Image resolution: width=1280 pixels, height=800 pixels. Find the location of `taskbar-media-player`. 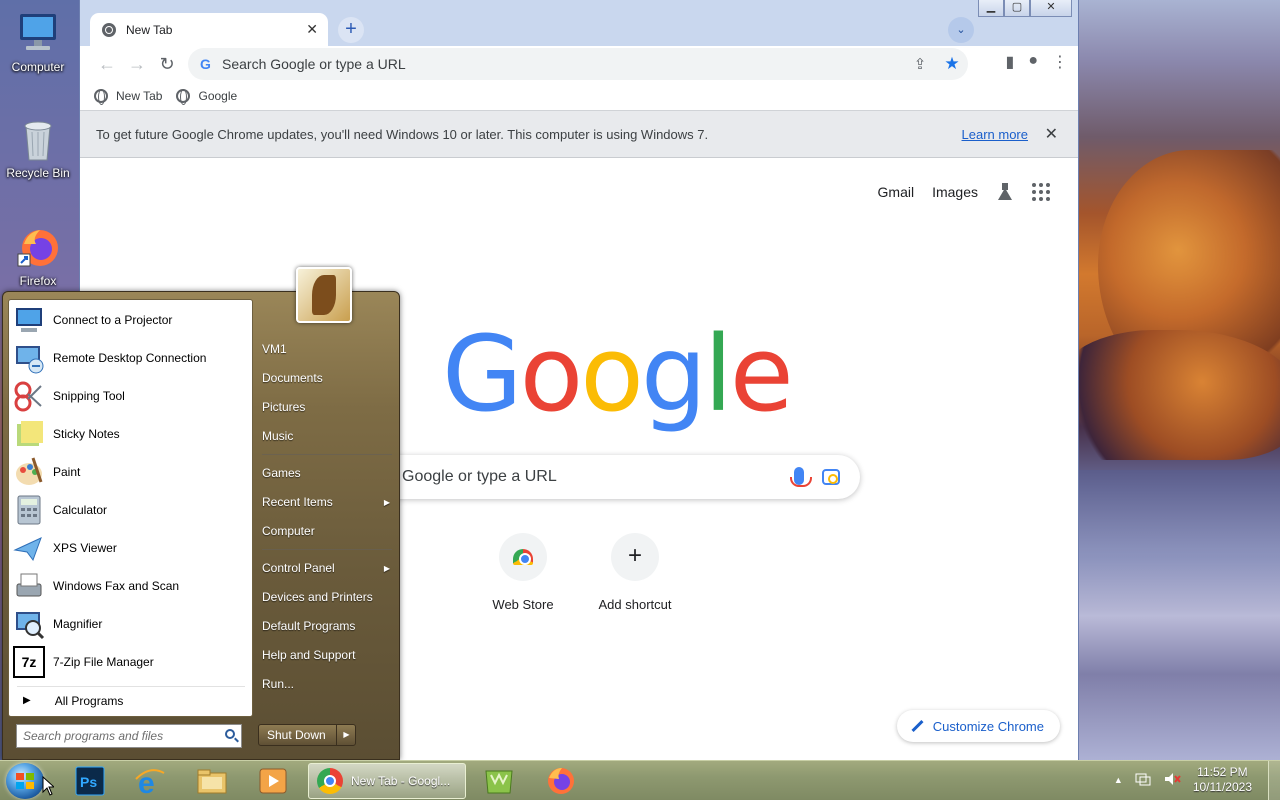

taskbar-media-player is located at coordinates (273, 781).